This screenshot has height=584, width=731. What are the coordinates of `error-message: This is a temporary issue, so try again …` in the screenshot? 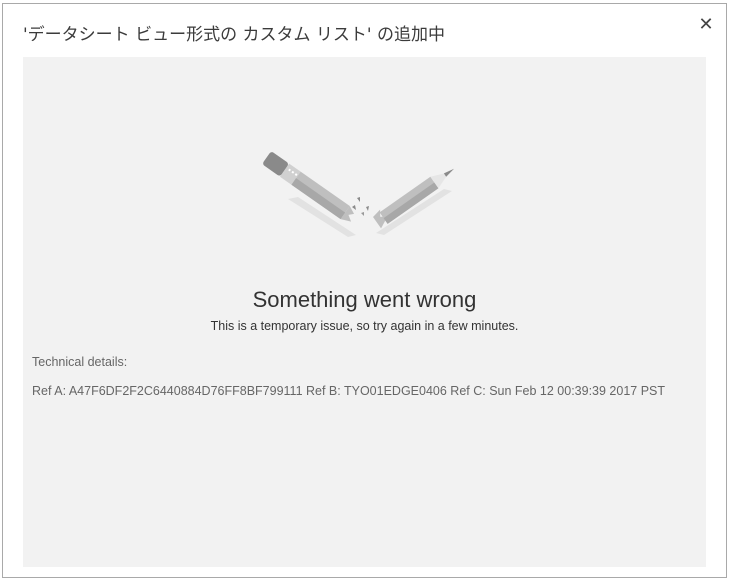 It's located at (364, 326).